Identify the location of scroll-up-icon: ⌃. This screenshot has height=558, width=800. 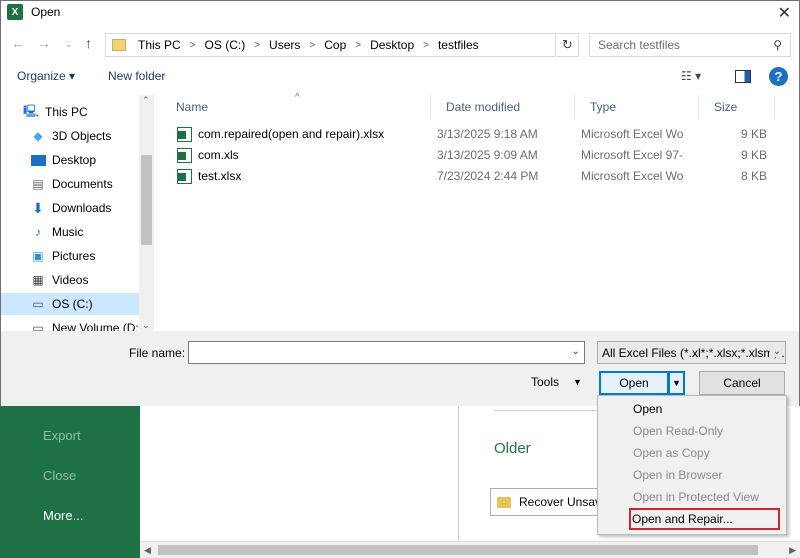
(146, 100).